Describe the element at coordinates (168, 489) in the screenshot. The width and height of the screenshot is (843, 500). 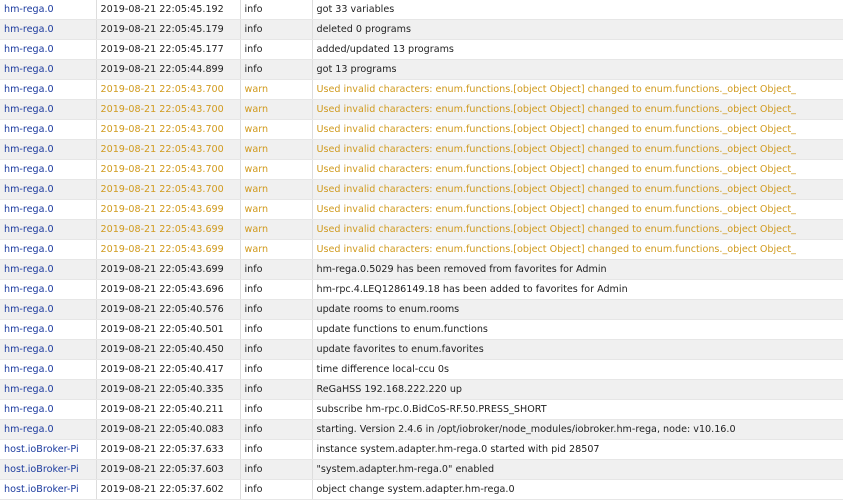
I see `log-timestamp: 2019-08-21 22:05:37.602` at that location.